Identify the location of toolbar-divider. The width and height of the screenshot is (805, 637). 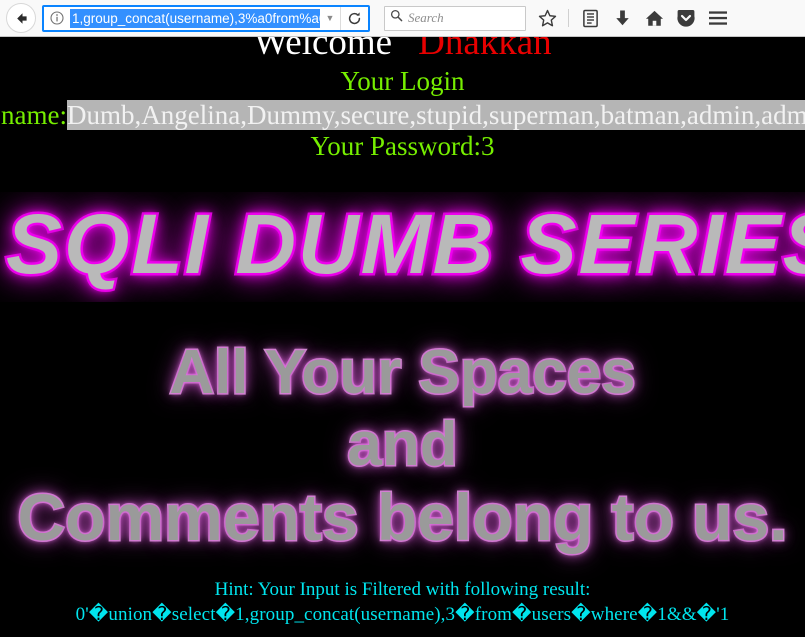
(568, 18).